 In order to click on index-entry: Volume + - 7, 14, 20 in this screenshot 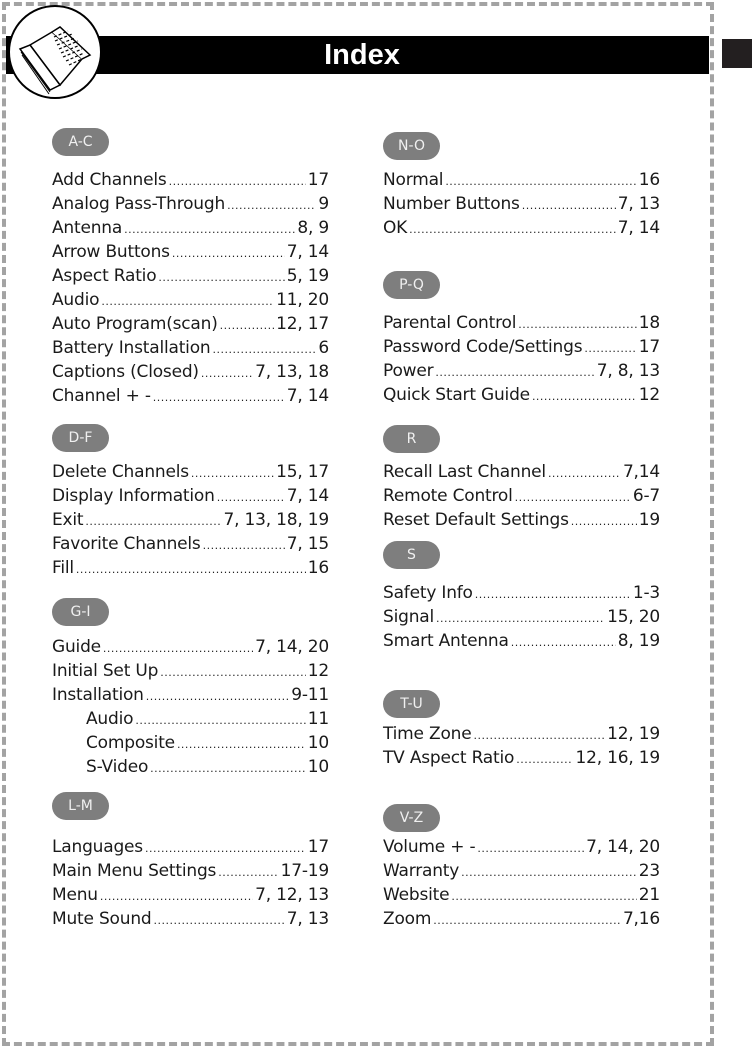, I will do `click(521, 847)`.